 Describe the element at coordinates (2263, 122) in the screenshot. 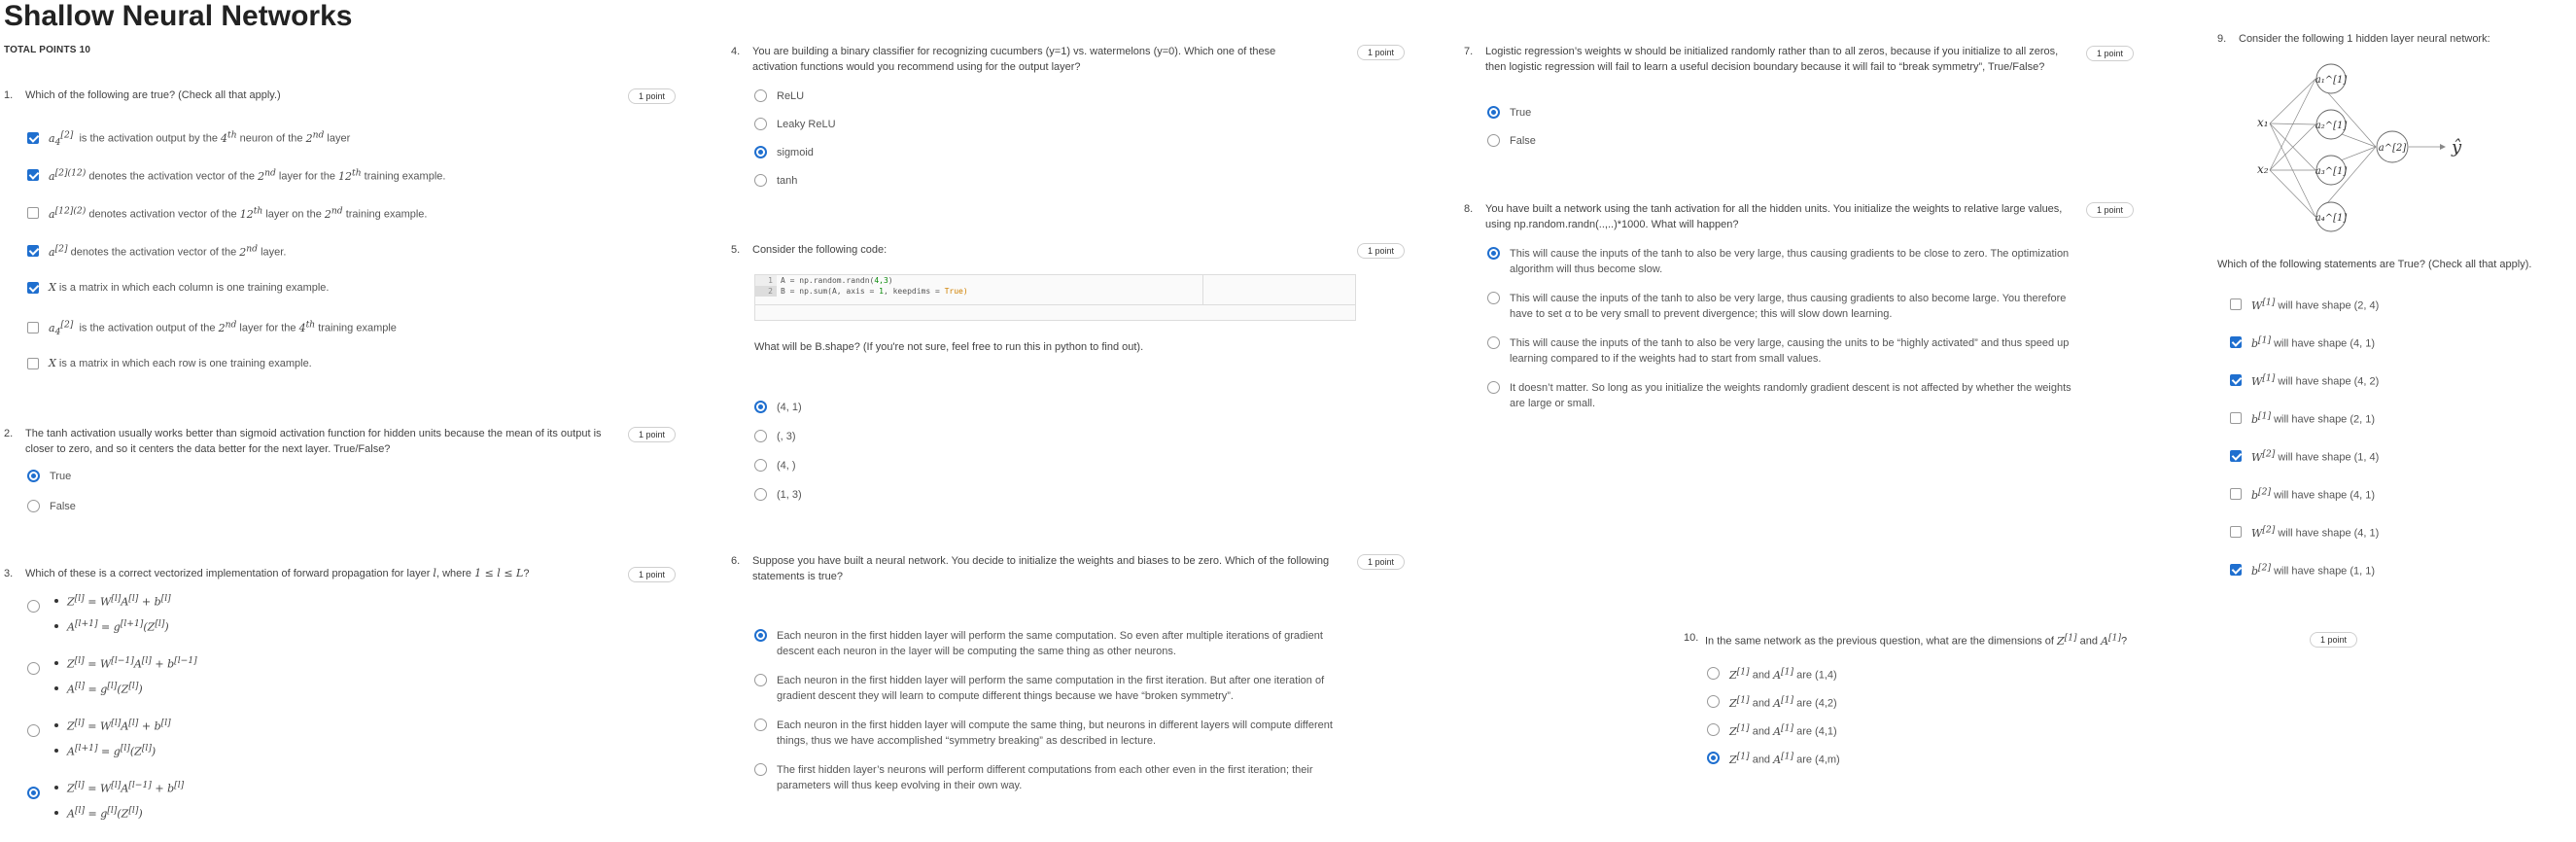

I see `input-x1: x₁` at that location.